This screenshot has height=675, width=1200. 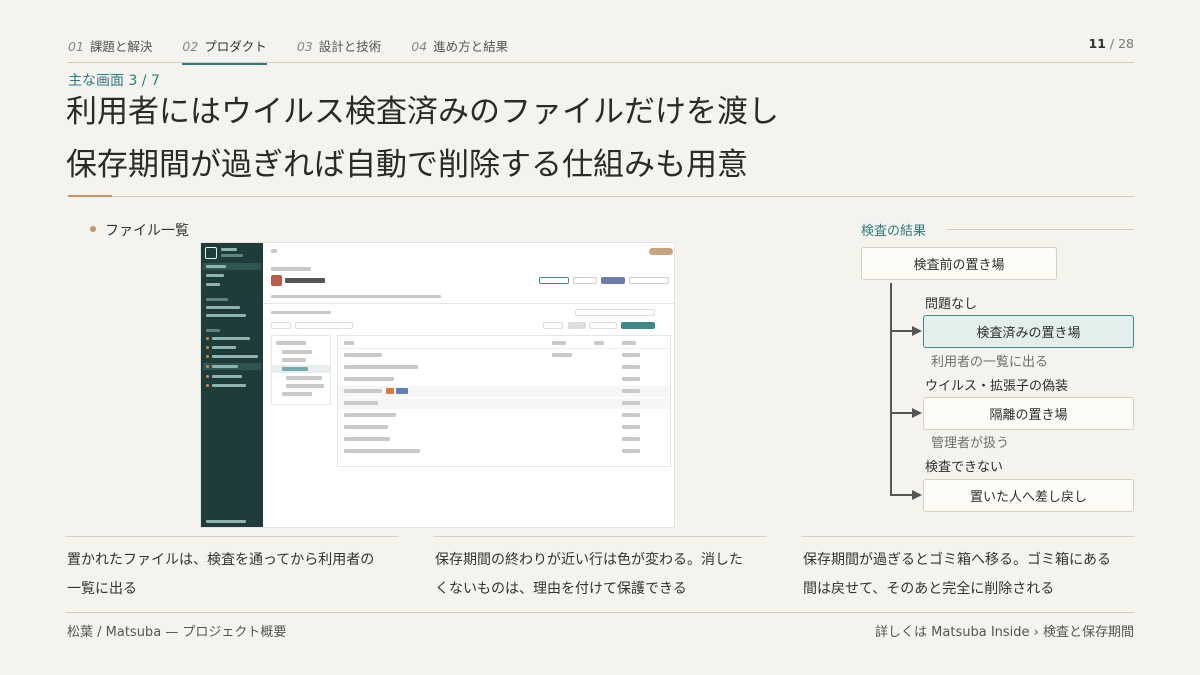 I want to click on flow-start-box: 検査前の置き場, so click(x=959, y=263).